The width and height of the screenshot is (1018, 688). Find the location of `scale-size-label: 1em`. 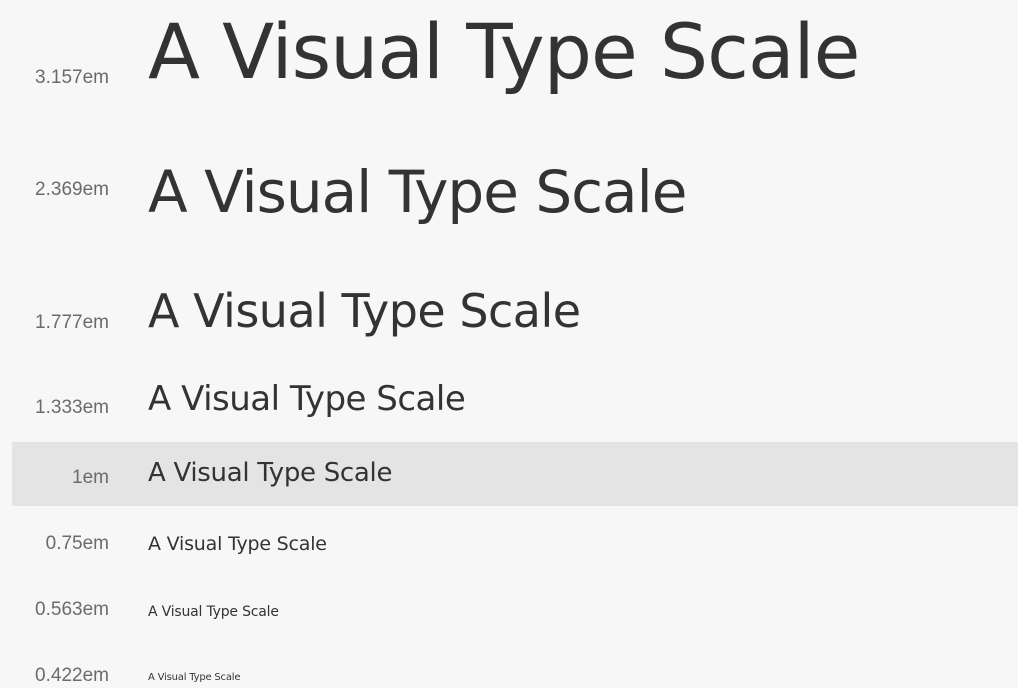

scale-size-label: 1em is located at coordinates (90, 477).